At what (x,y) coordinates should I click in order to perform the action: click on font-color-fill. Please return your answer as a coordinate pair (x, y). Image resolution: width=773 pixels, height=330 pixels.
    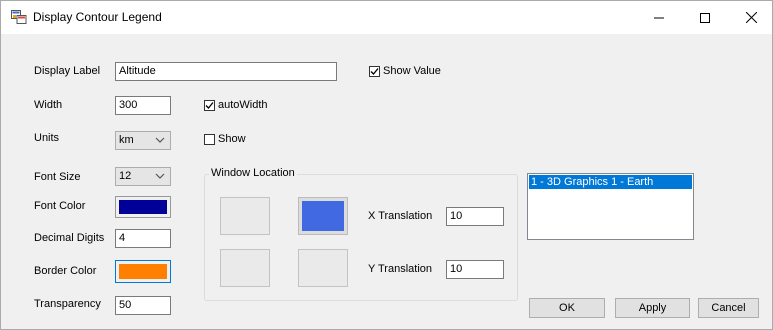
    Looking at the image, I should click on (143, 207).